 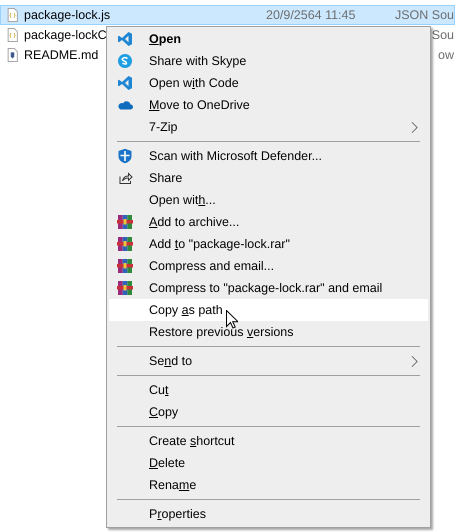 What do you see at coordinates (443, 35) in the screenshot?
I see `file-type: Sou` at bounding box center [443, 35].